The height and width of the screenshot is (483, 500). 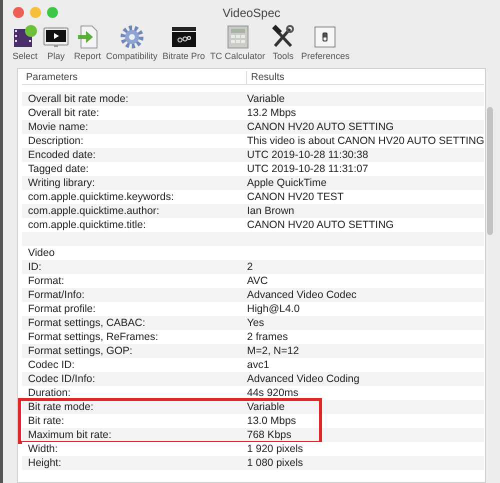 I want to click on parameter-label: ID:, so click(x=34, y=267).